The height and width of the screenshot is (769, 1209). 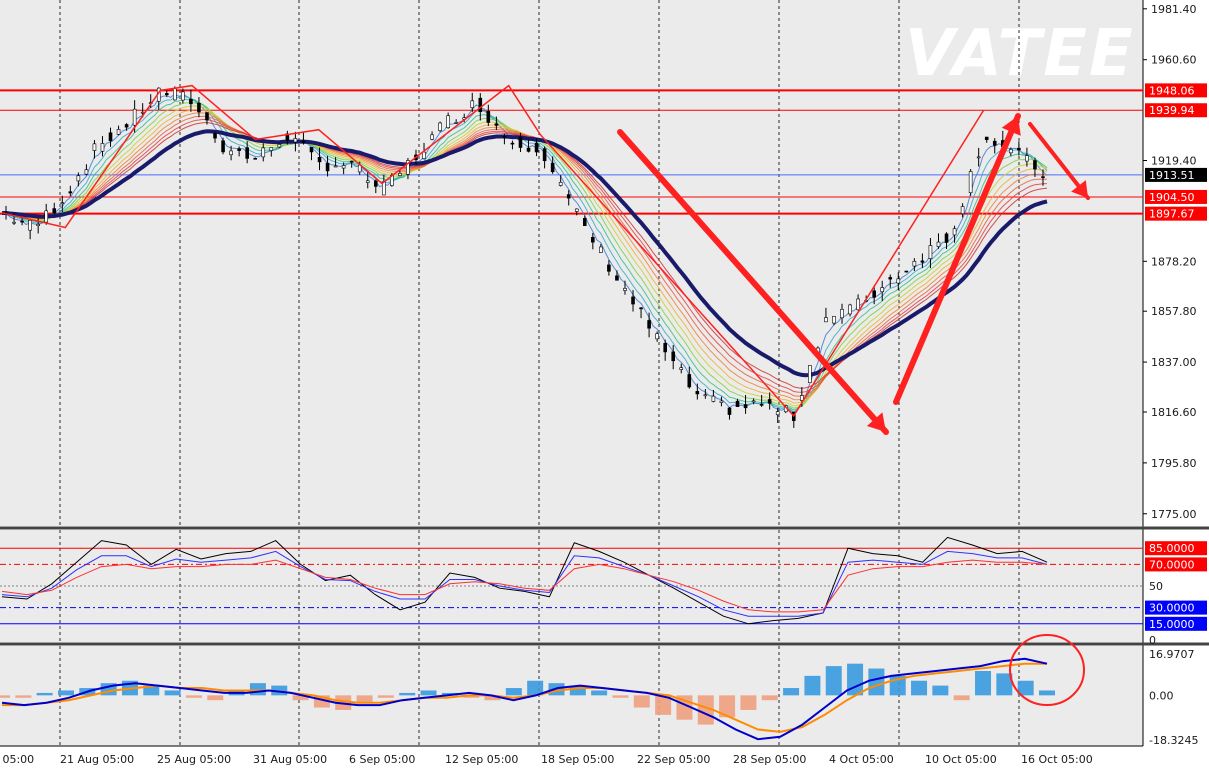 What do you see at coordinates (481, 759) in the screenshot?
I see `date-tick-label: 12 Sep 05:00` at bounding box center [481, 759].